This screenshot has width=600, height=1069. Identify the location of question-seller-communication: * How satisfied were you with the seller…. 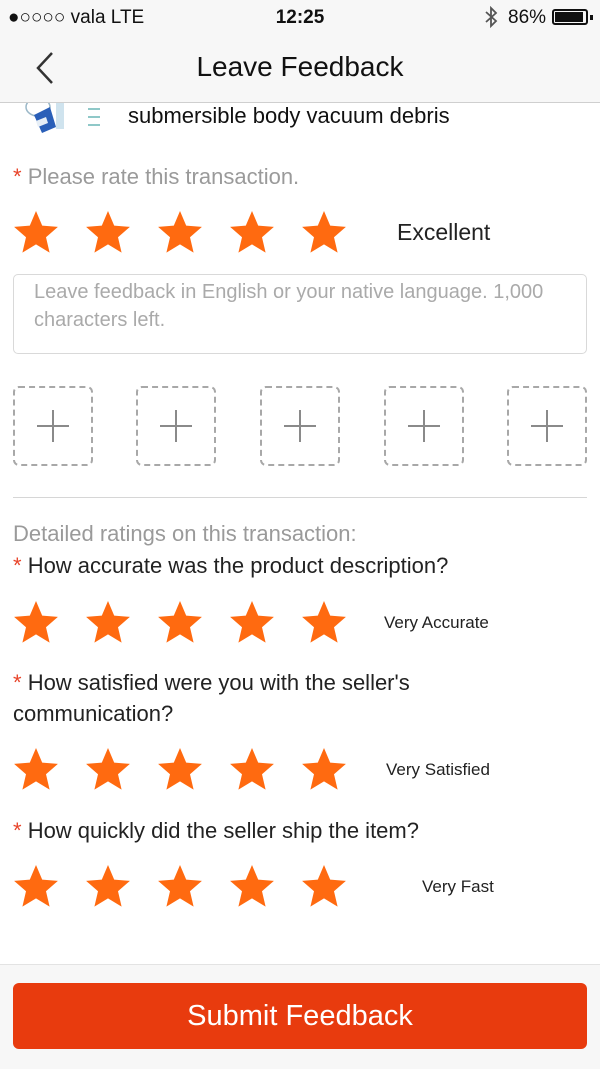
(248, 698).